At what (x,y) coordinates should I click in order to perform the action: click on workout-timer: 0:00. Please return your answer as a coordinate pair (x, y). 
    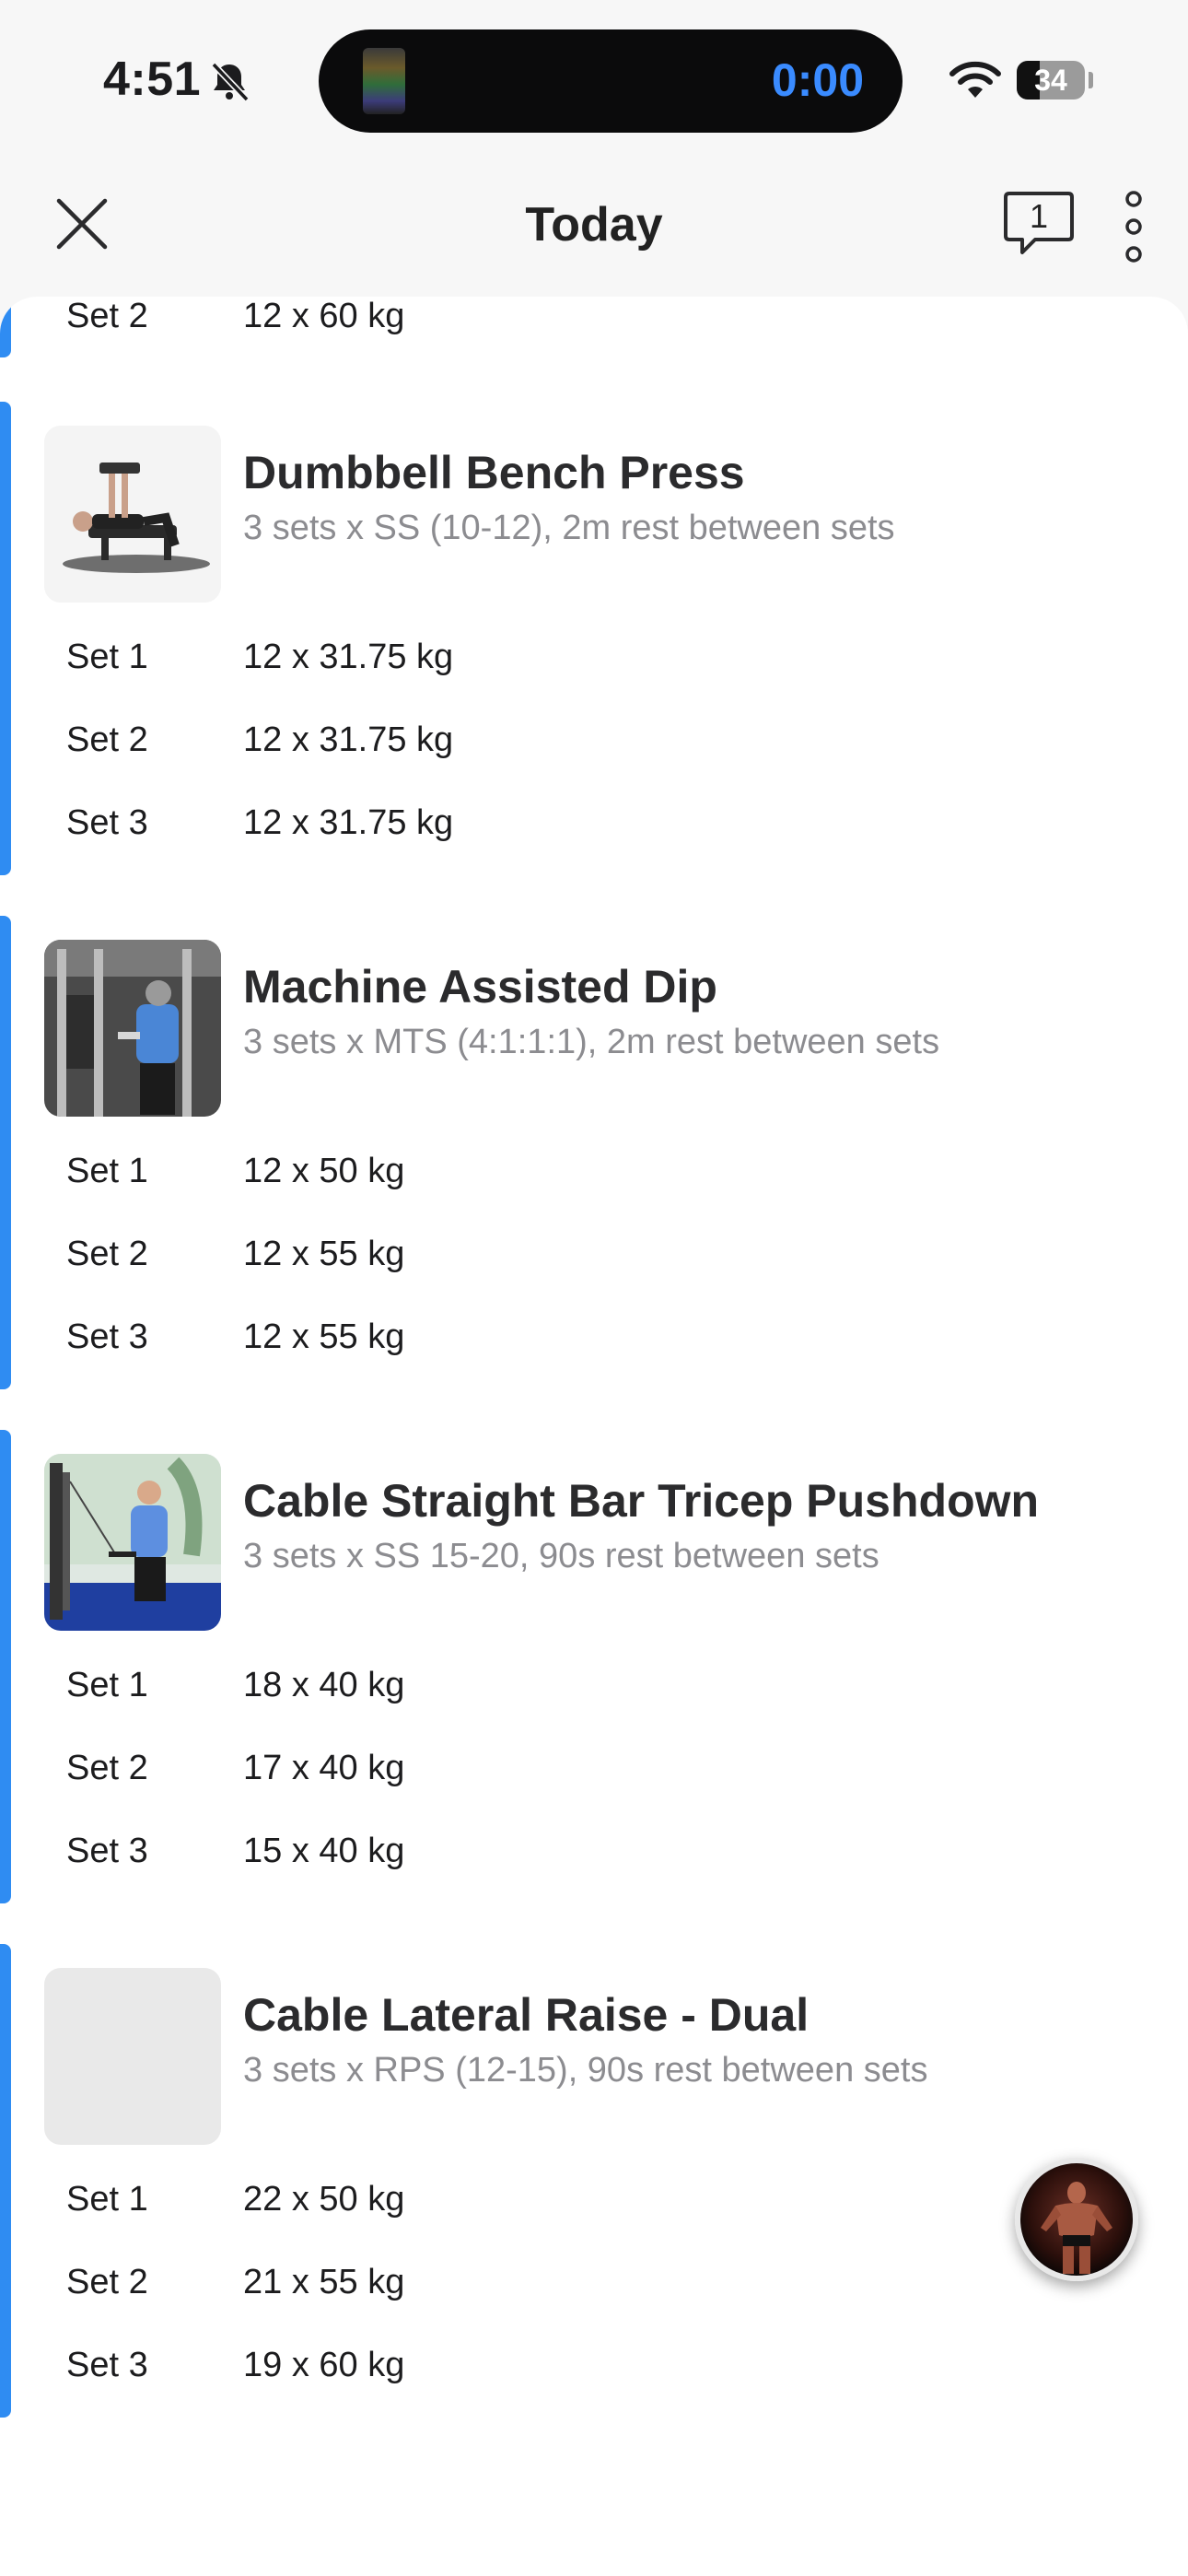
    Looking at the image, I should click on (817, 80).